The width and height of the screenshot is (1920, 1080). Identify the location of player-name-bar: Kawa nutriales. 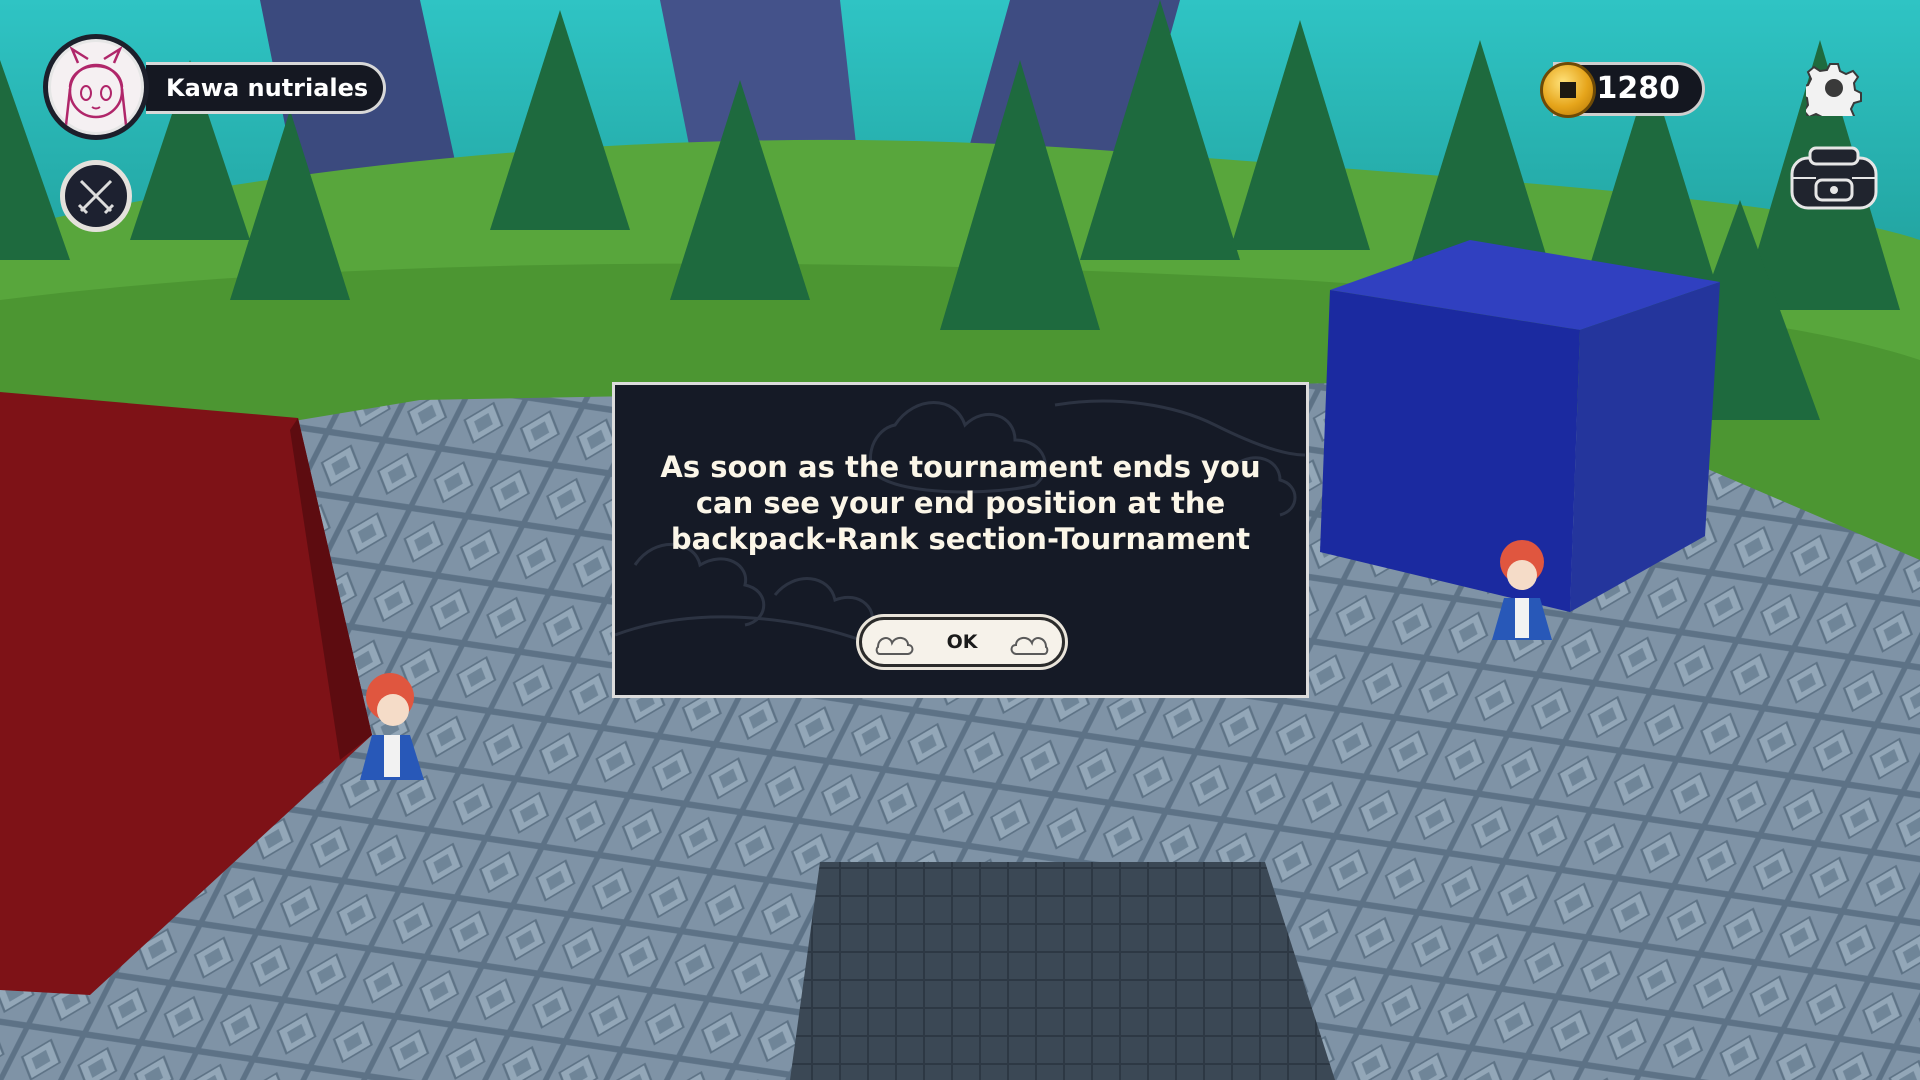
(266, 88).